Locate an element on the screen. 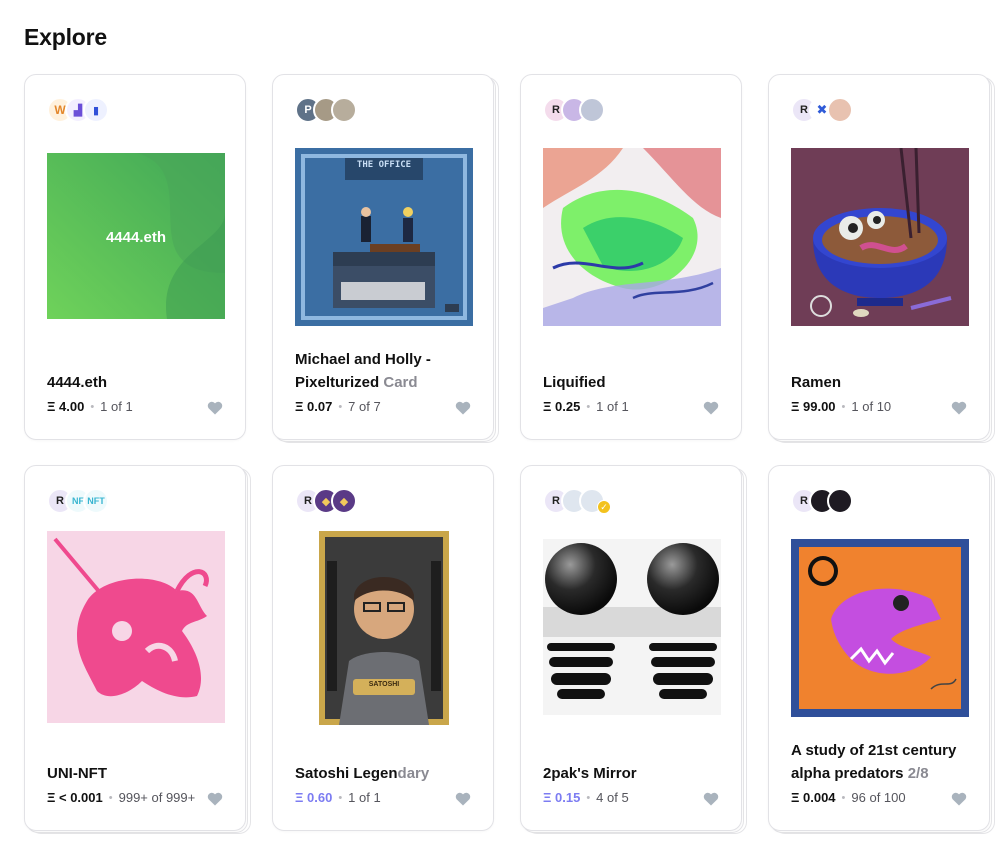  nft-meta: Ξ 4.00 • 1 of 1 is located at coordinates (90, 406).